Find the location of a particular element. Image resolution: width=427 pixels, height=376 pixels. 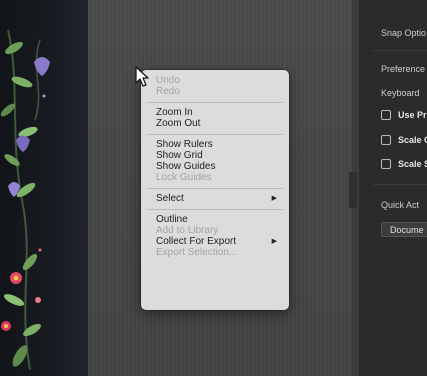

preferences-button: Preference is located at coordinates (403, 69).